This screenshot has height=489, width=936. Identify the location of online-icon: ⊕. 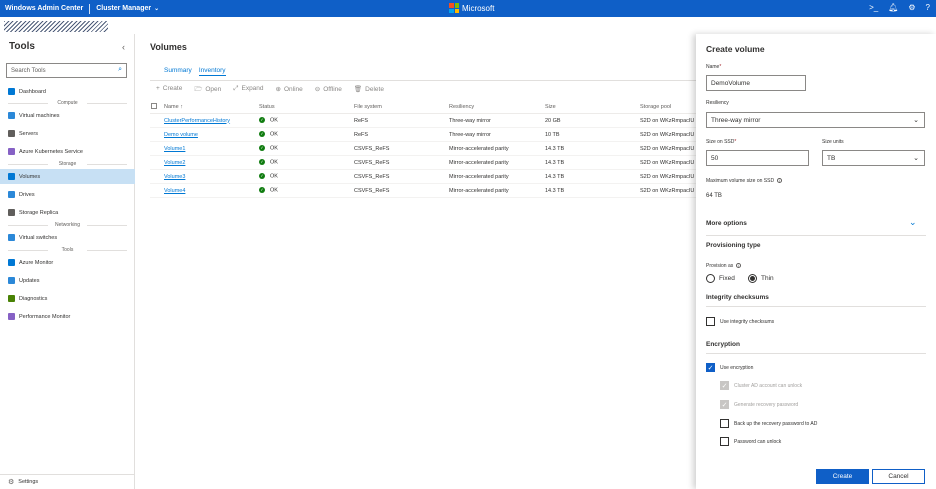
(278, 89).